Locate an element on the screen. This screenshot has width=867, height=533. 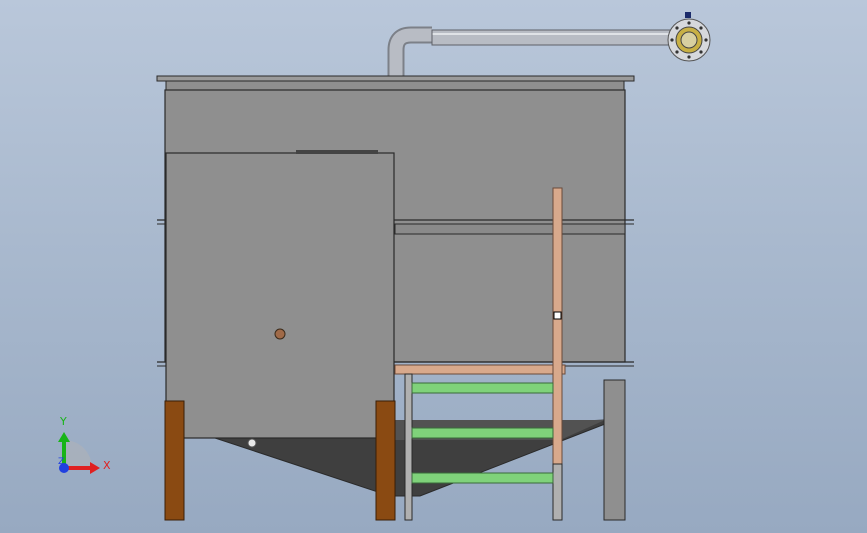
inlet-pipe is located at coordinates (530, 52).